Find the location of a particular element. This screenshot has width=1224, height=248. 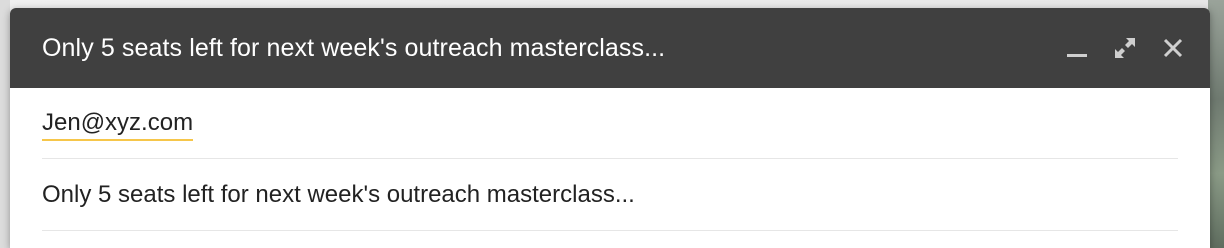

minimize-button is located at coordinates (1077, 48).